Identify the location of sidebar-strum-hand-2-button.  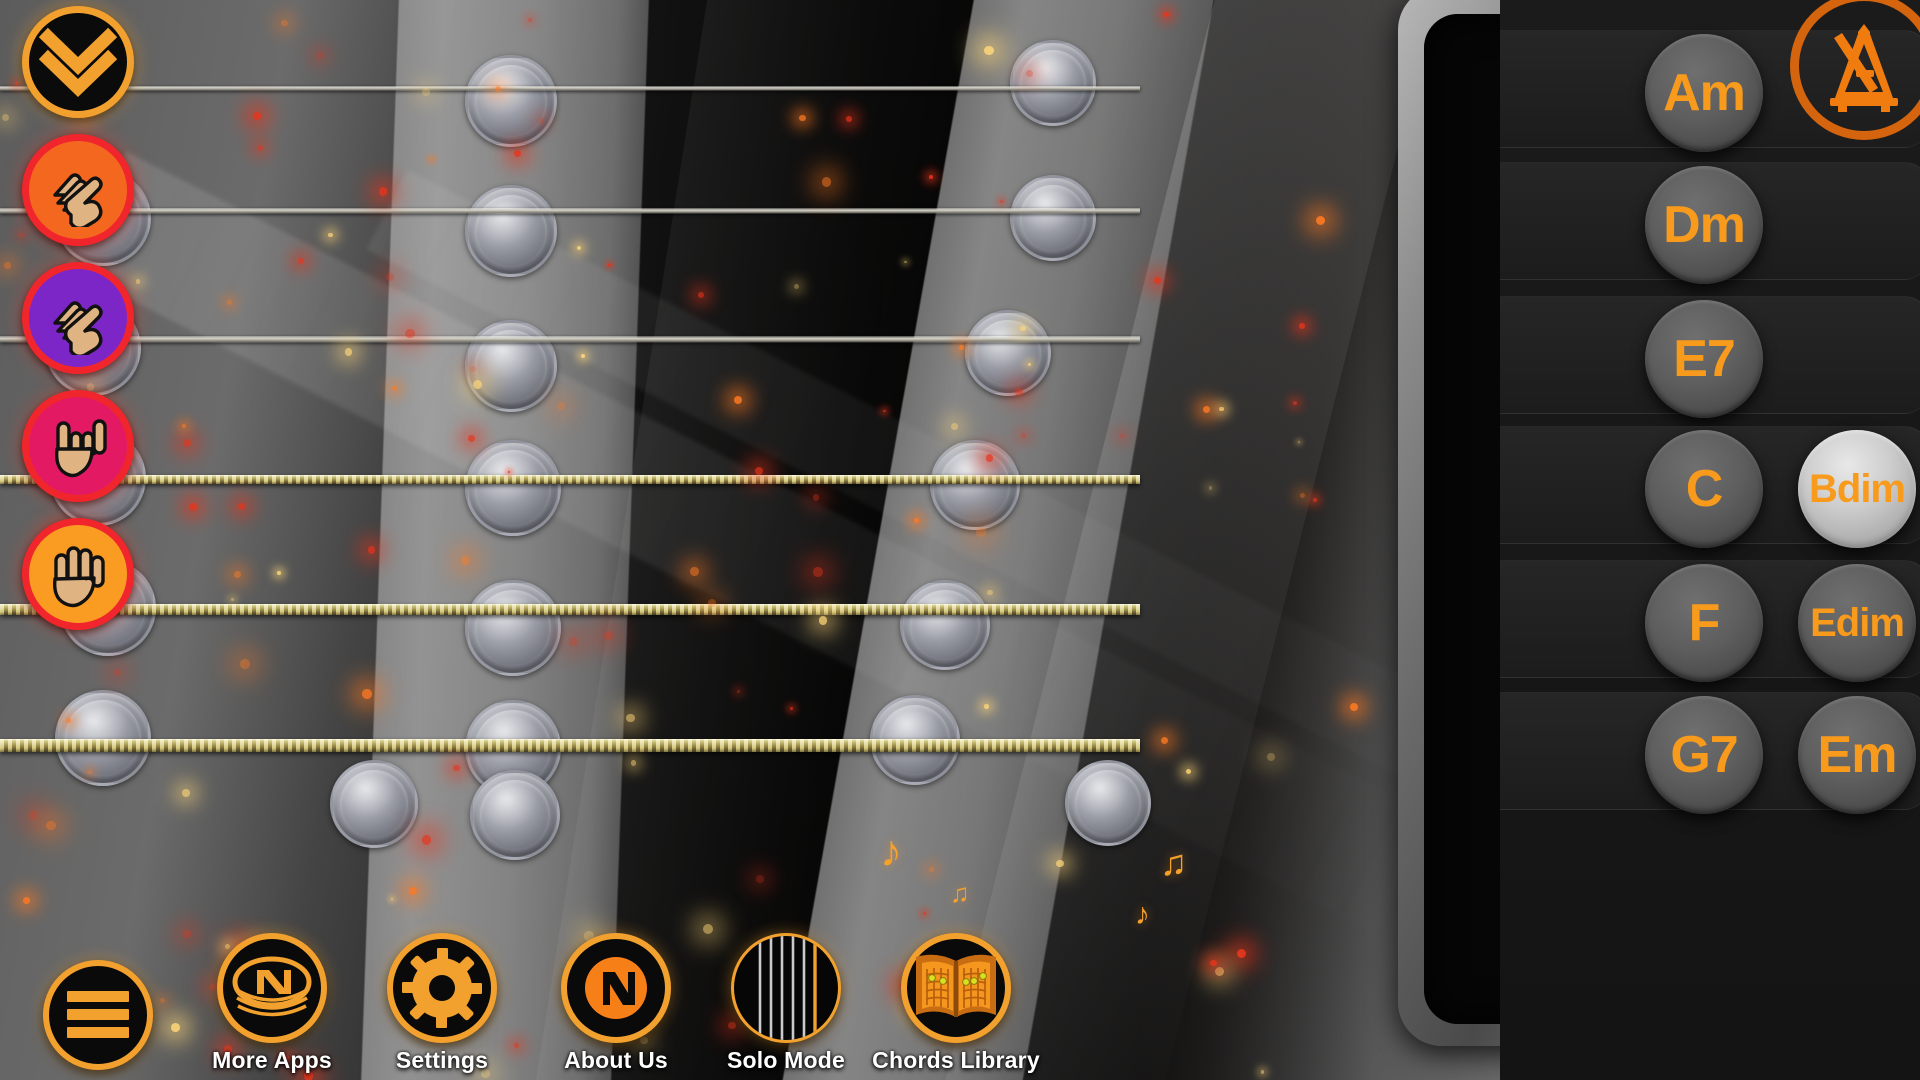
(78, 446).